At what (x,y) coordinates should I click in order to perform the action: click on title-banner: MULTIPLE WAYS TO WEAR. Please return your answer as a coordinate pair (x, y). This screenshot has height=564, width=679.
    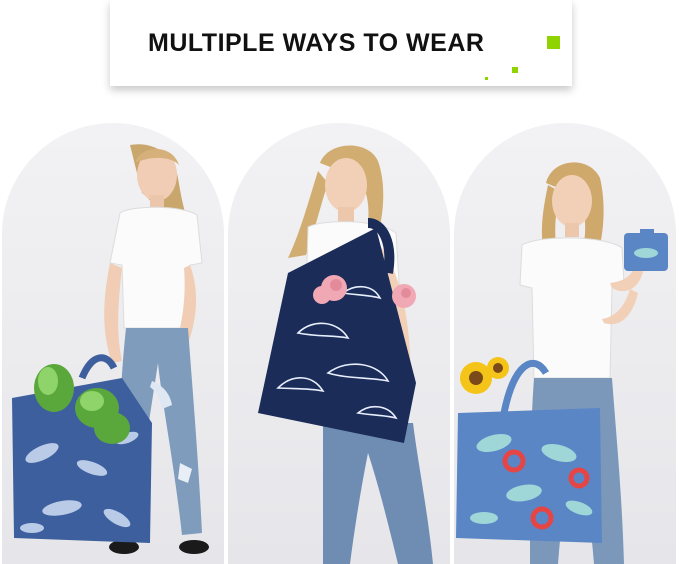
    Looking at the image, I should click on (341, 43).